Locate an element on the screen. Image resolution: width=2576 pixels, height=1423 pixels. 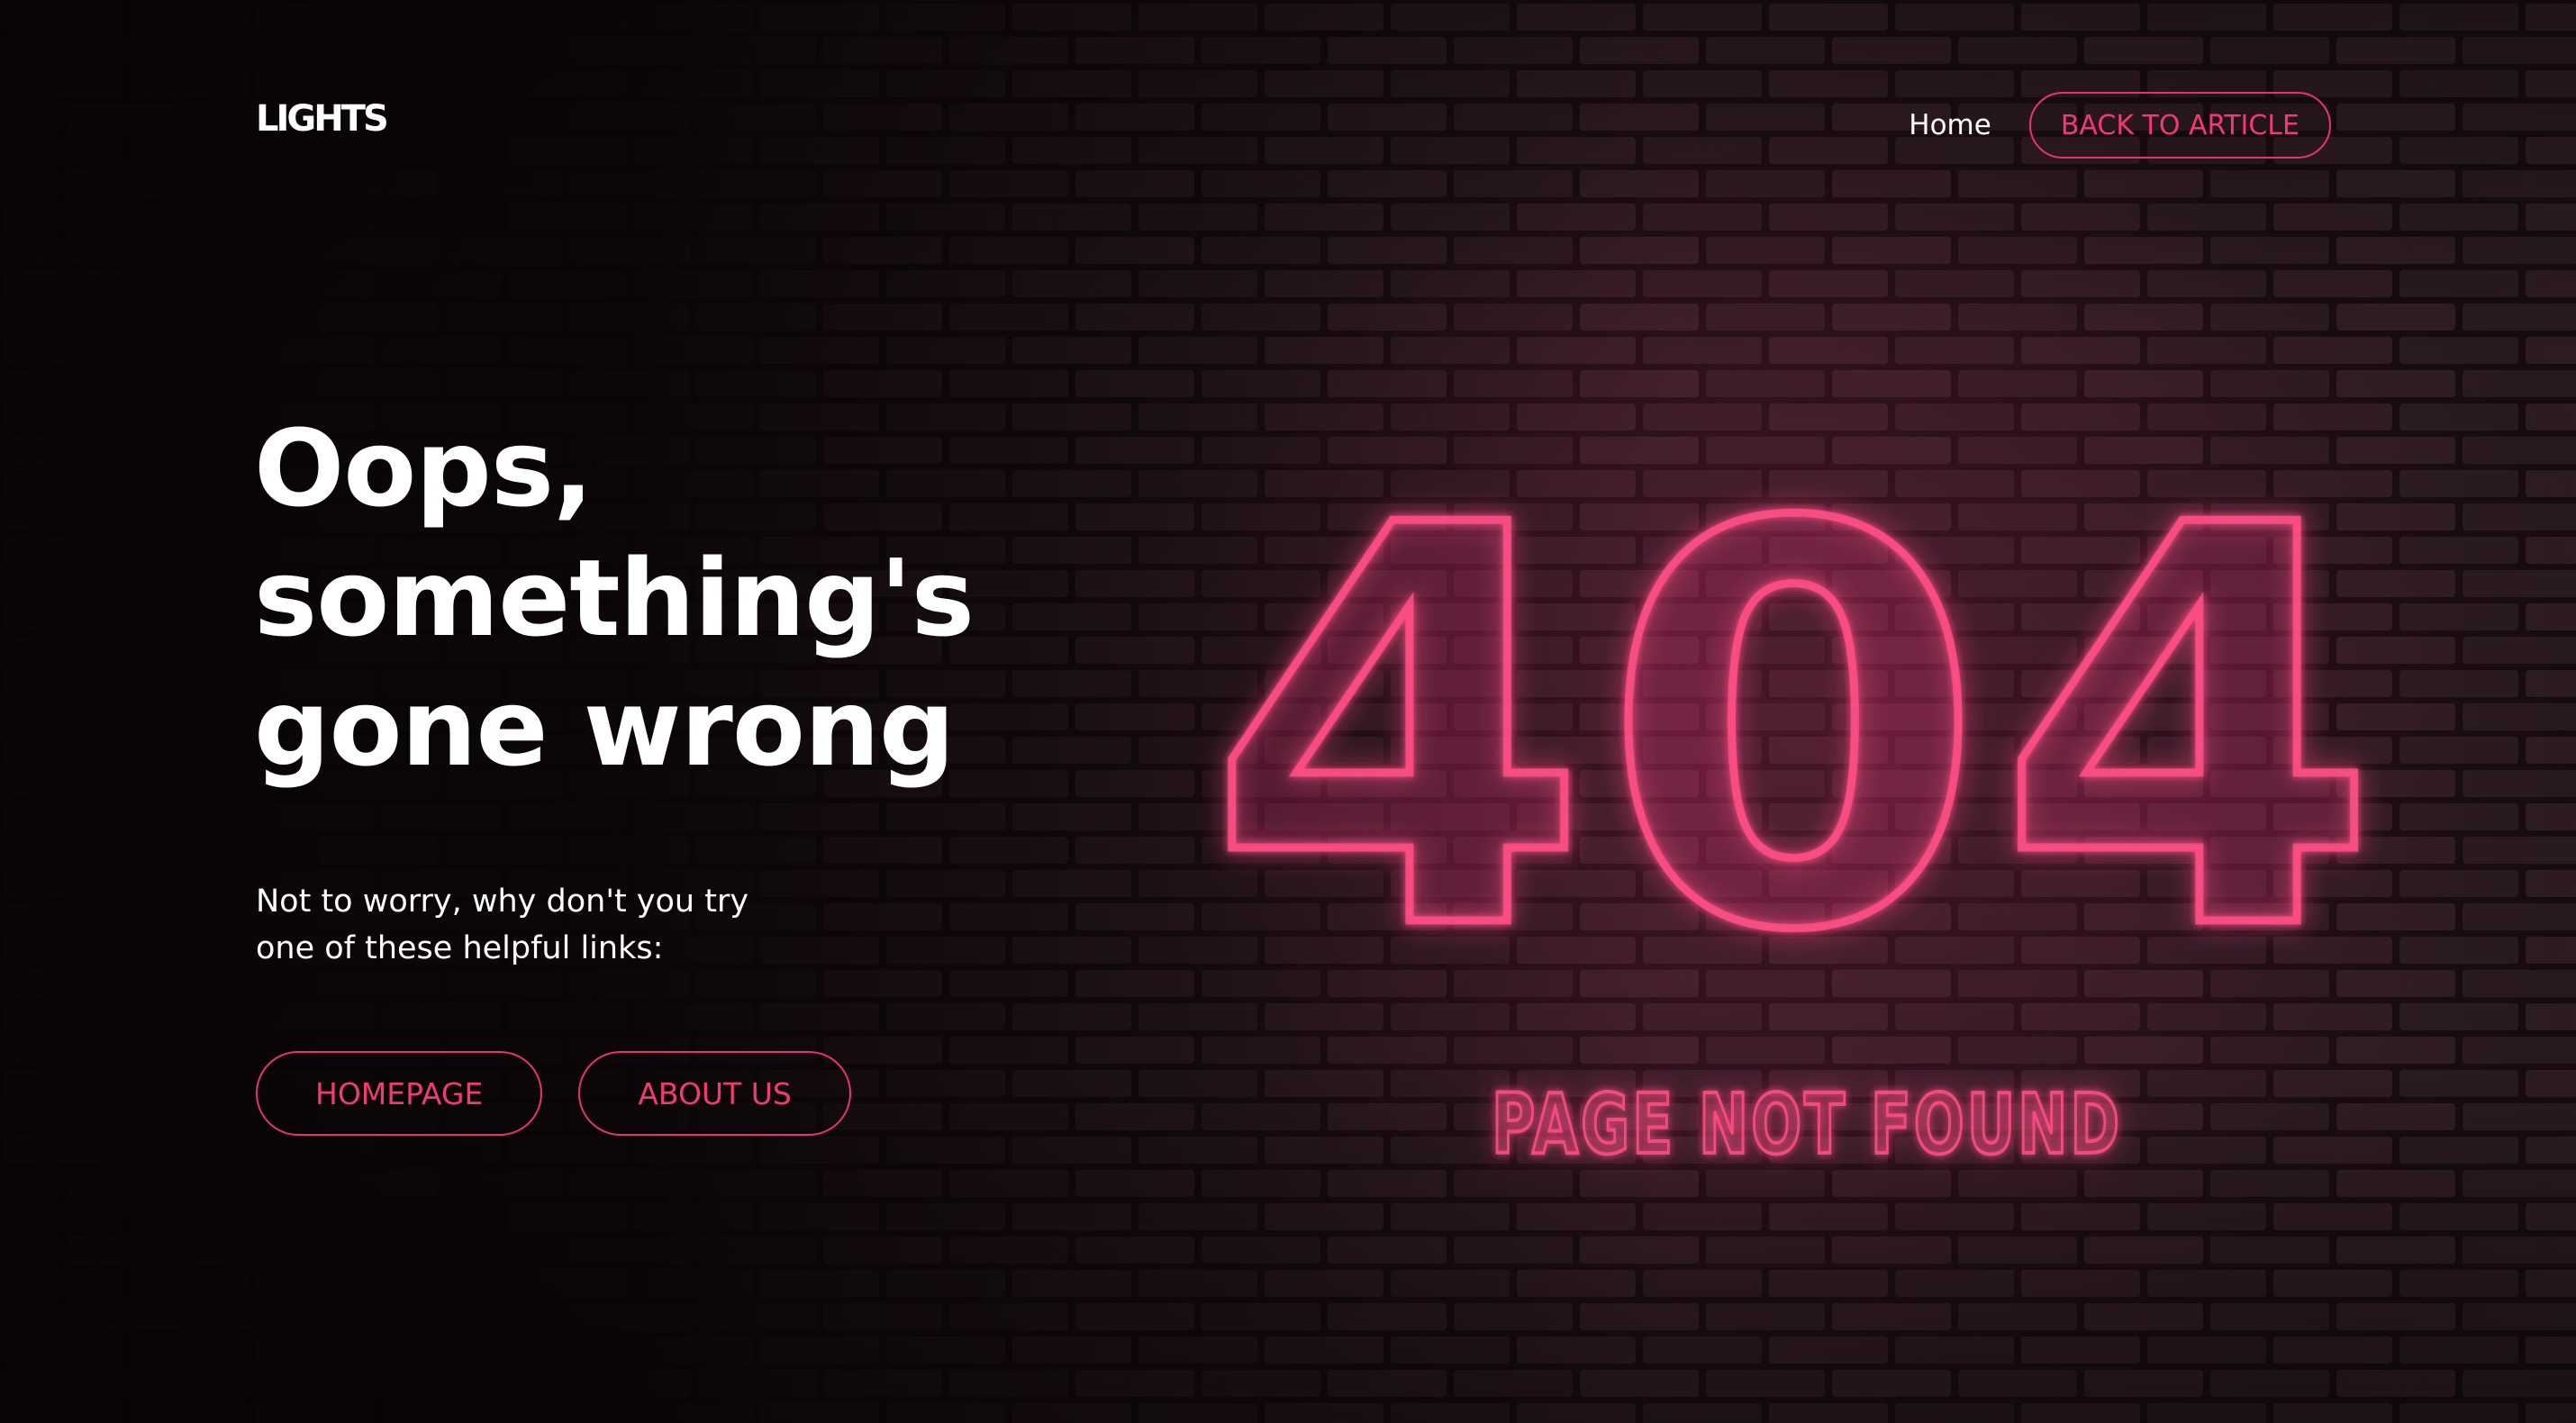
headline-line: gone wrong is located at coordinates (604, 728).